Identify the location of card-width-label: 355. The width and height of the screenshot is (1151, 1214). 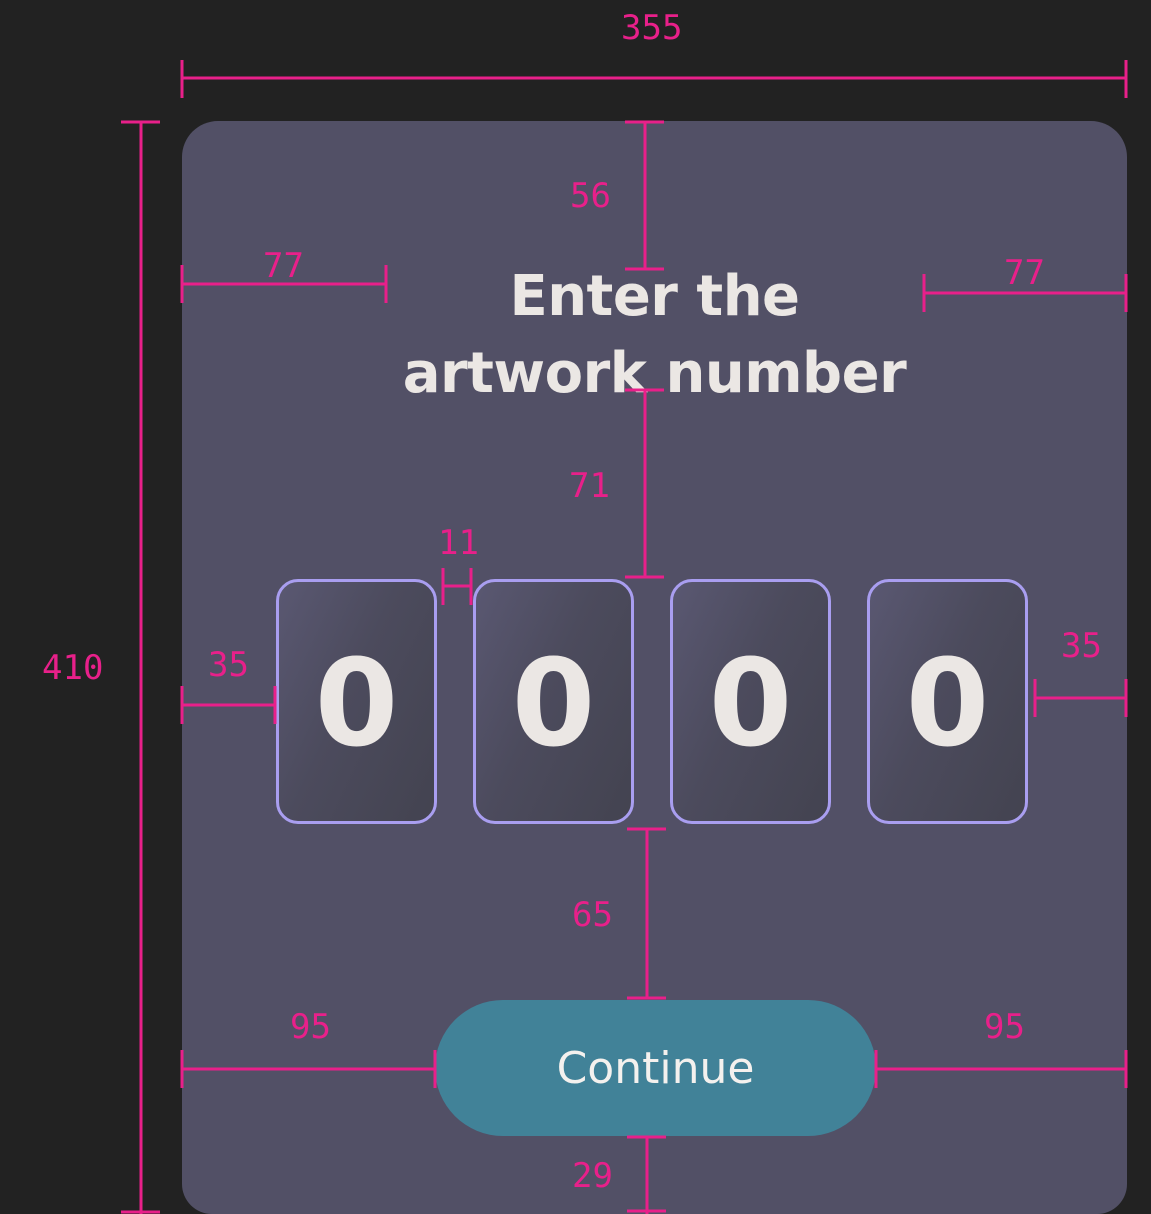
(652, 28).